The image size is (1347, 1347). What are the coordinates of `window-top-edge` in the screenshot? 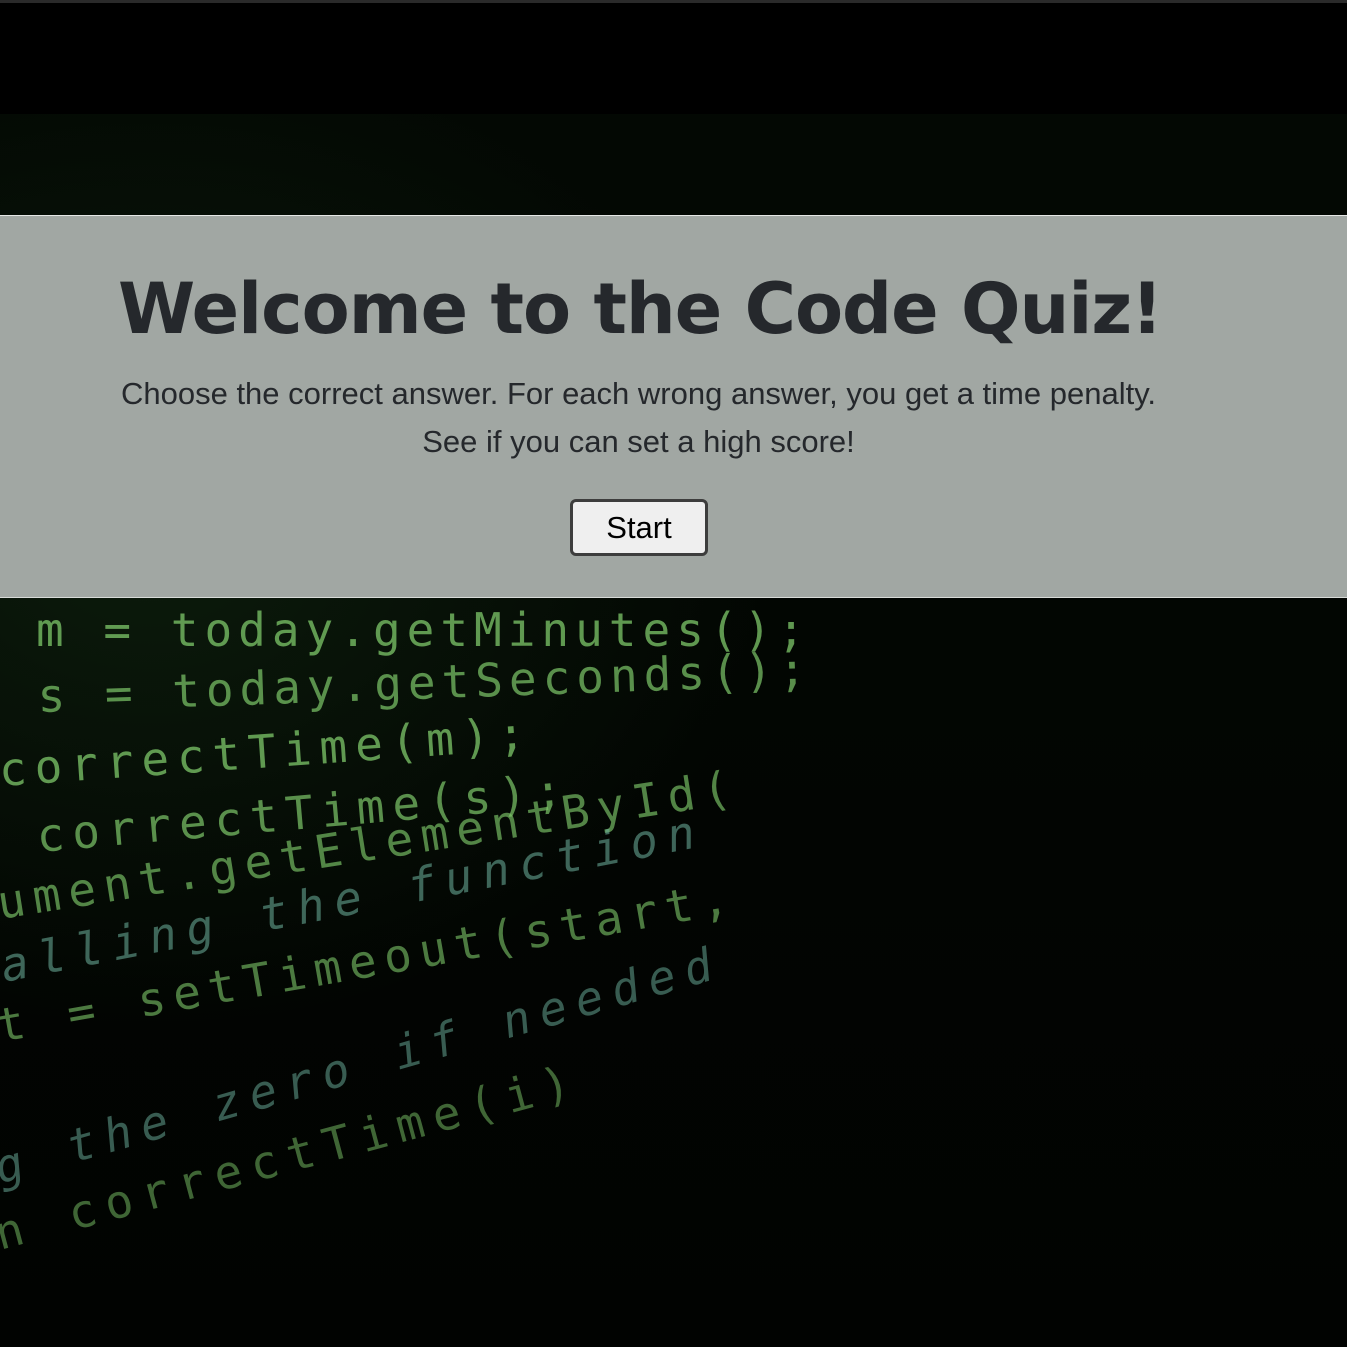 It's located at (673, 1).